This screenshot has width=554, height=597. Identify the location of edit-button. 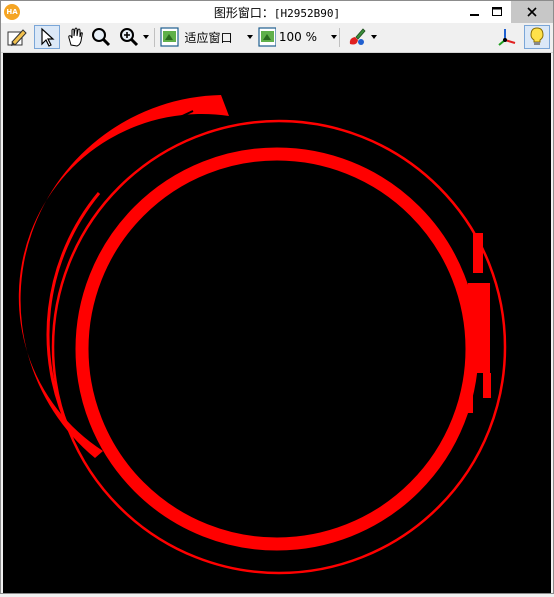
(17, 37).